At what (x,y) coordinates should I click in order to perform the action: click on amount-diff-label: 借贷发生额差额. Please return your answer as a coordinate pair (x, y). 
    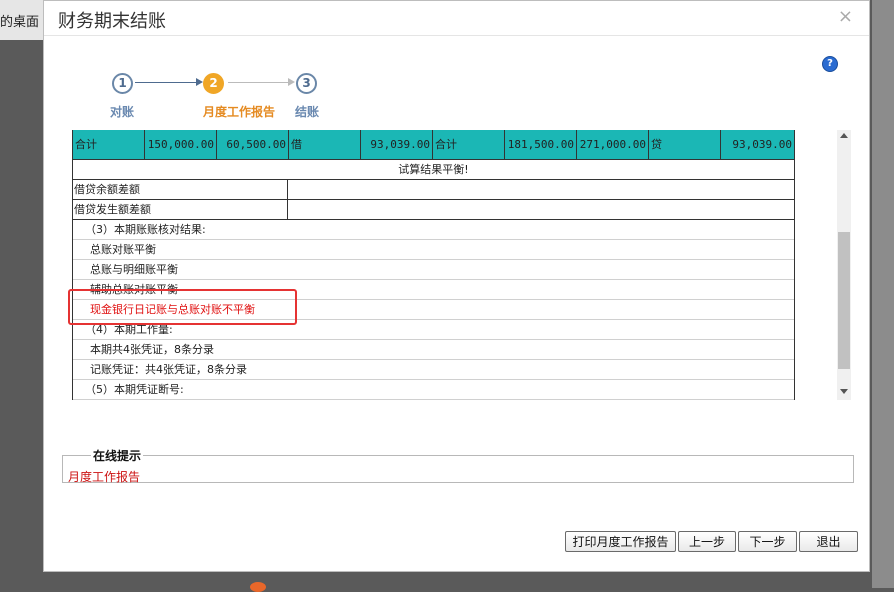
    Looking at the image, I should click on (180, 209).